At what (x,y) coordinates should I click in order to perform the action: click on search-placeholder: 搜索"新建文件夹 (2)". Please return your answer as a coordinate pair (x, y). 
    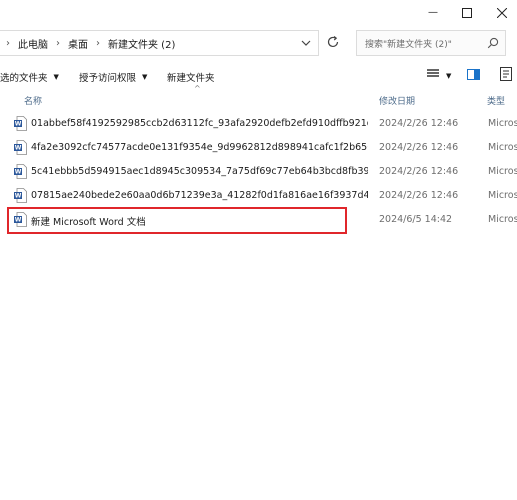
    Looking at the image, I should click on (408, 44).